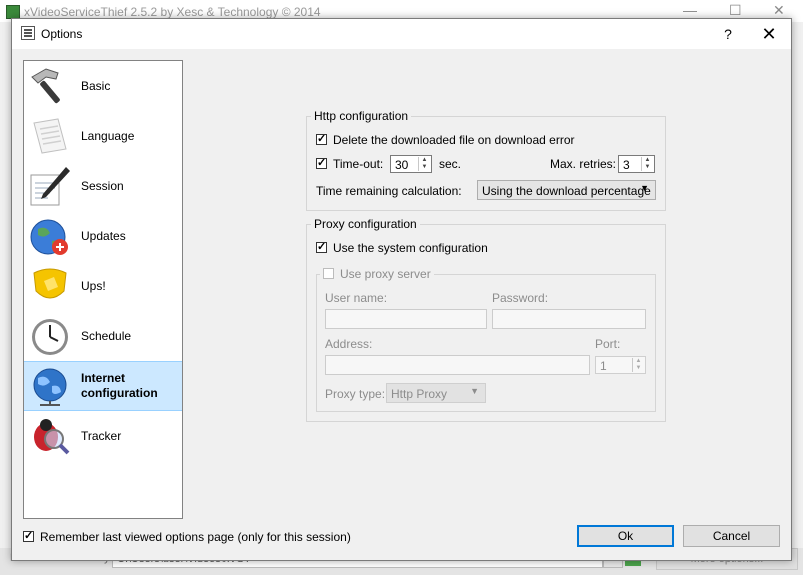 This screenshot has width=803, height=575. I want to click on password-input, so click(569, 319).